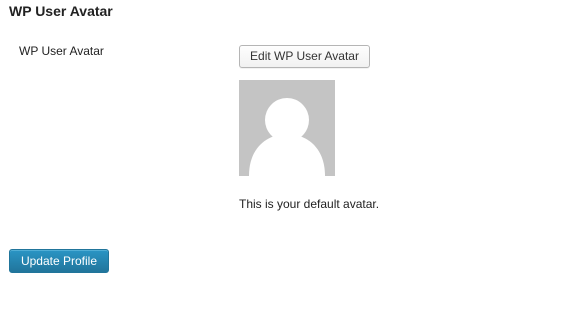 The width and height of the screenshot is (581, 319). What do you see at coordinates (304, 56) in the screenshot?
I see `edit-avatar-button: Edit WP User Avatar` at bounding box center [304, 56].